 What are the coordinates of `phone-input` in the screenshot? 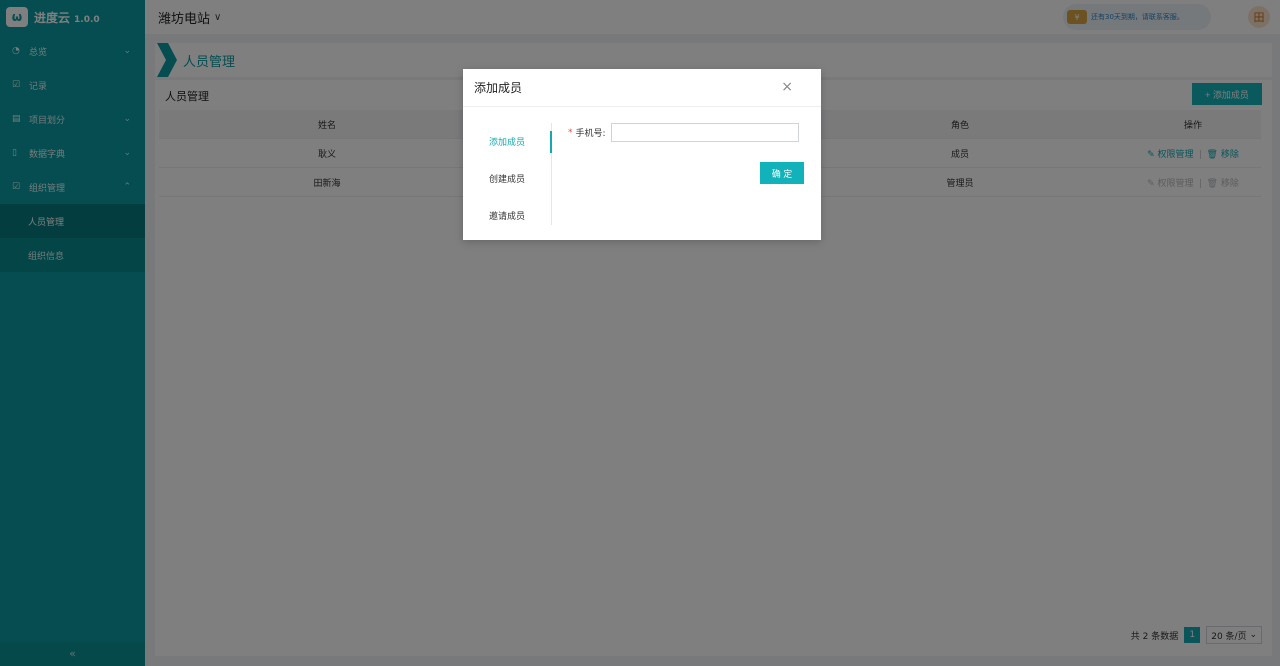 It's located at (704, 132).